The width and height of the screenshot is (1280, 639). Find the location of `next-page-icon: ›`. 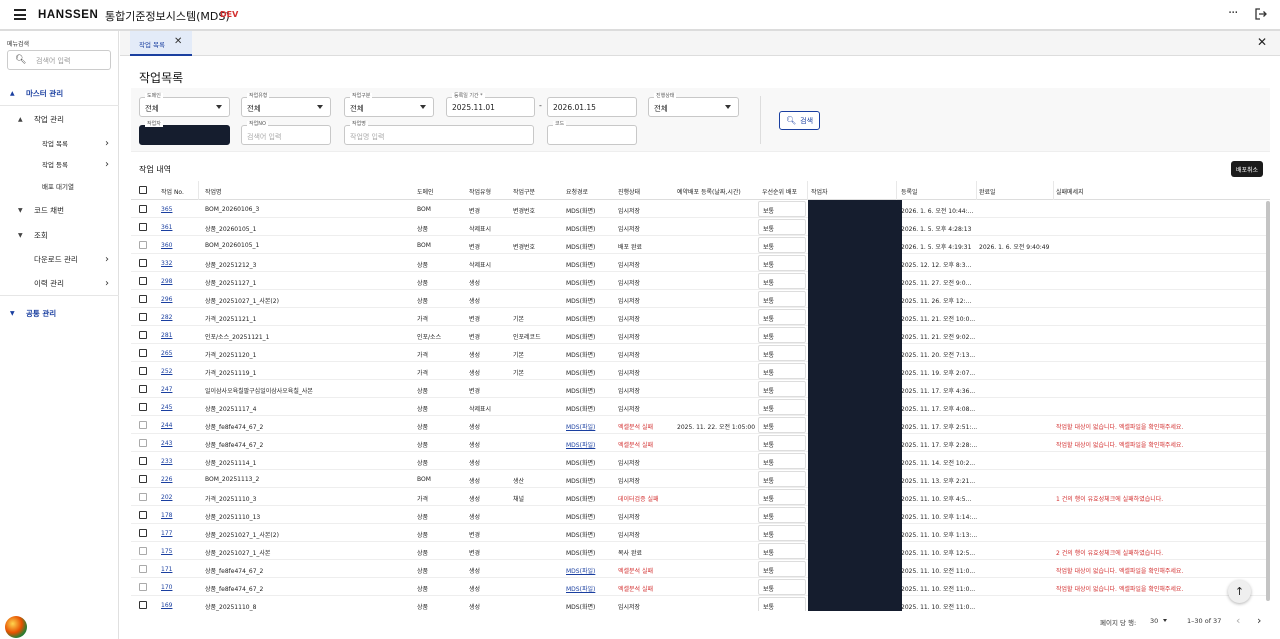

next-page-icon: › is located at coordinates (1259, 620).